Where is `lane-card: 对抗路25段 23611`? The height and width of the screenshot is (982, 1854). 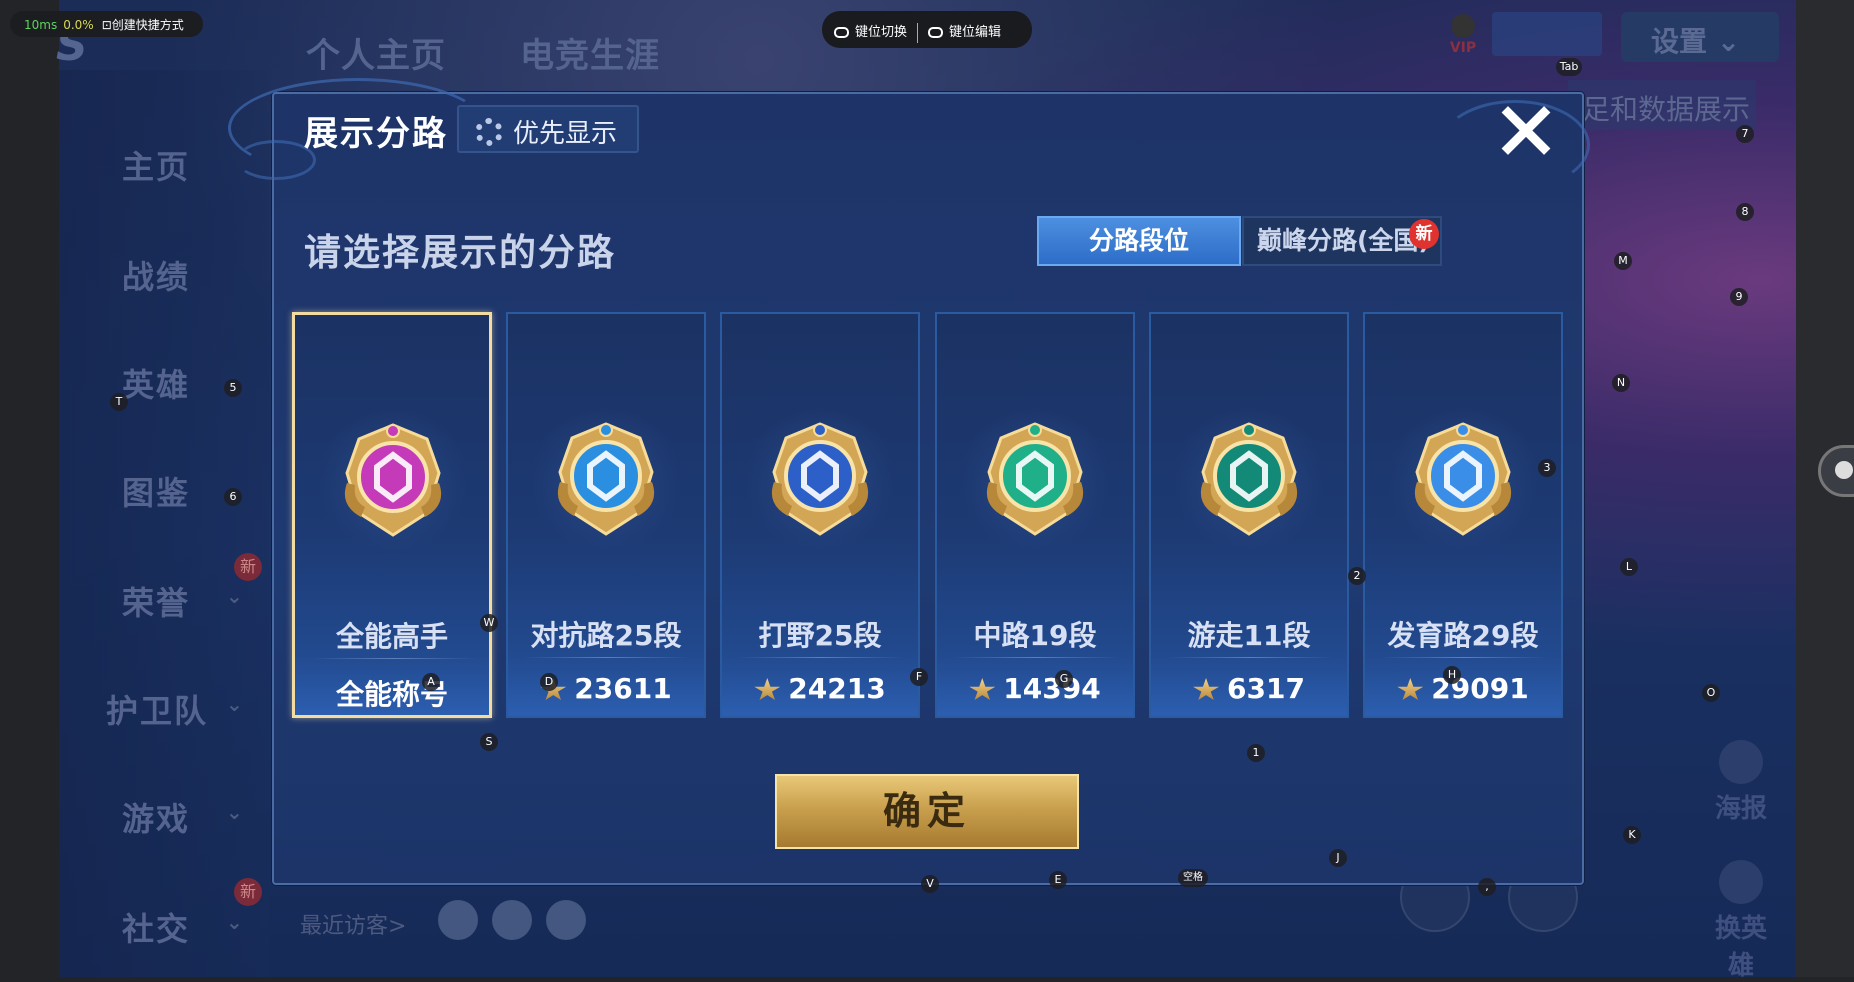 lane-card: 对抗路25段 23611 is located at coordinates (606, 515).